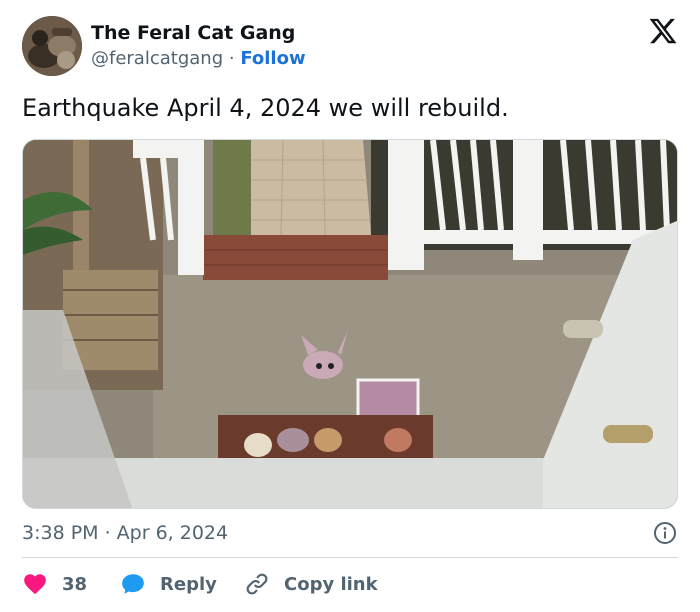 The height and width of the screenshot is (612, 700). Describe the element at coordinates (257, 584) in the screenshot. I see `link-icon` at that location.